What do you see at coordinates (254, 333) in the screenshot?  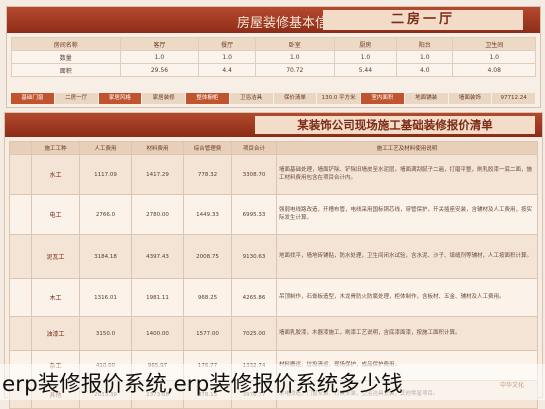 I see `item-total: 7025.00` at bounding box center [254, 333].